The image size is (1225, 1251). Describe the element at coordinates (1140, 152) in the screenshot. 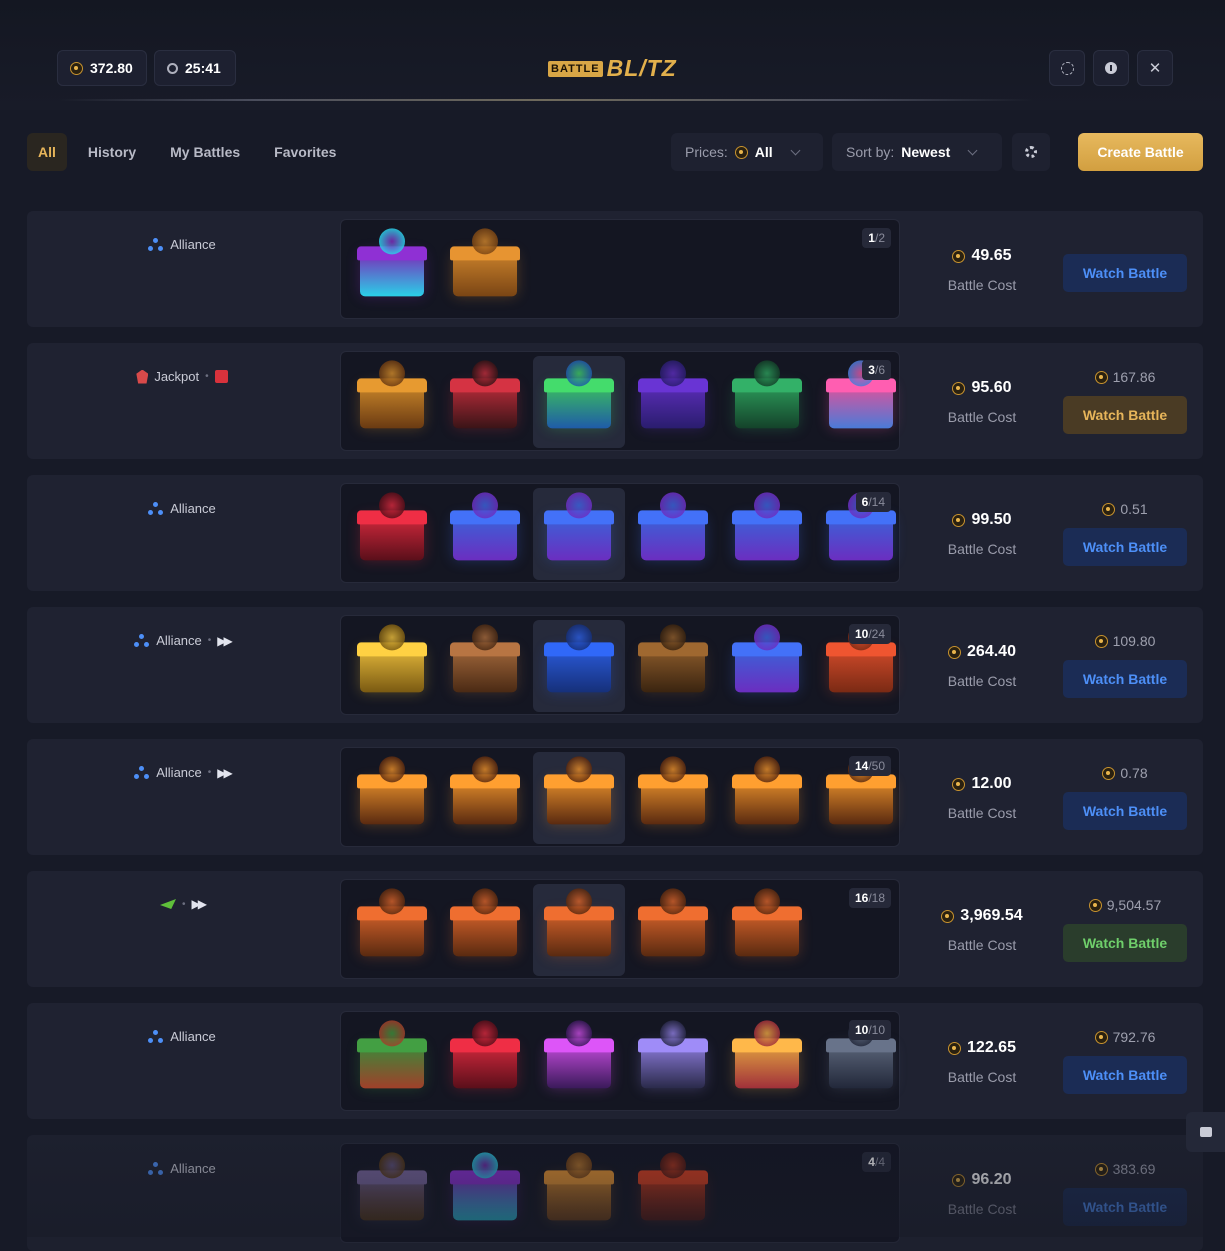

I see `create-battle-button: Create Battle` at that location.